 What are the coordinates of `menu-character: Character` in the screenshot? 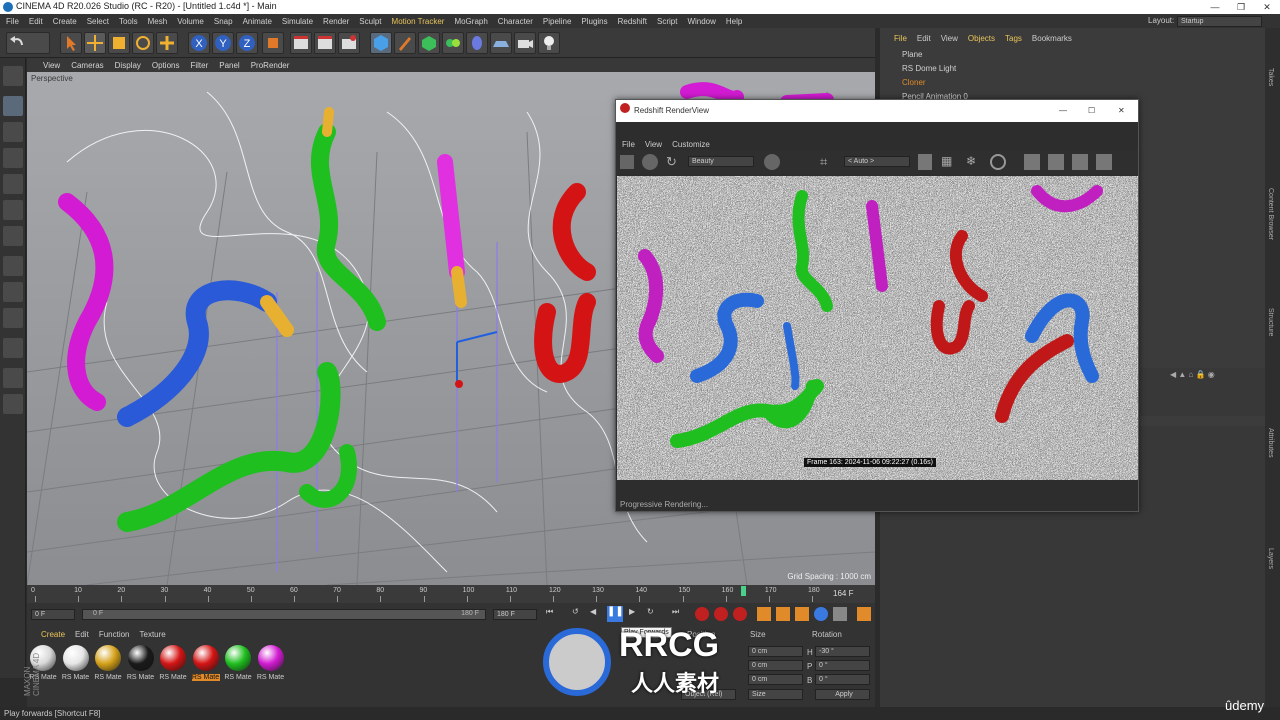 It's located at (515, 21).